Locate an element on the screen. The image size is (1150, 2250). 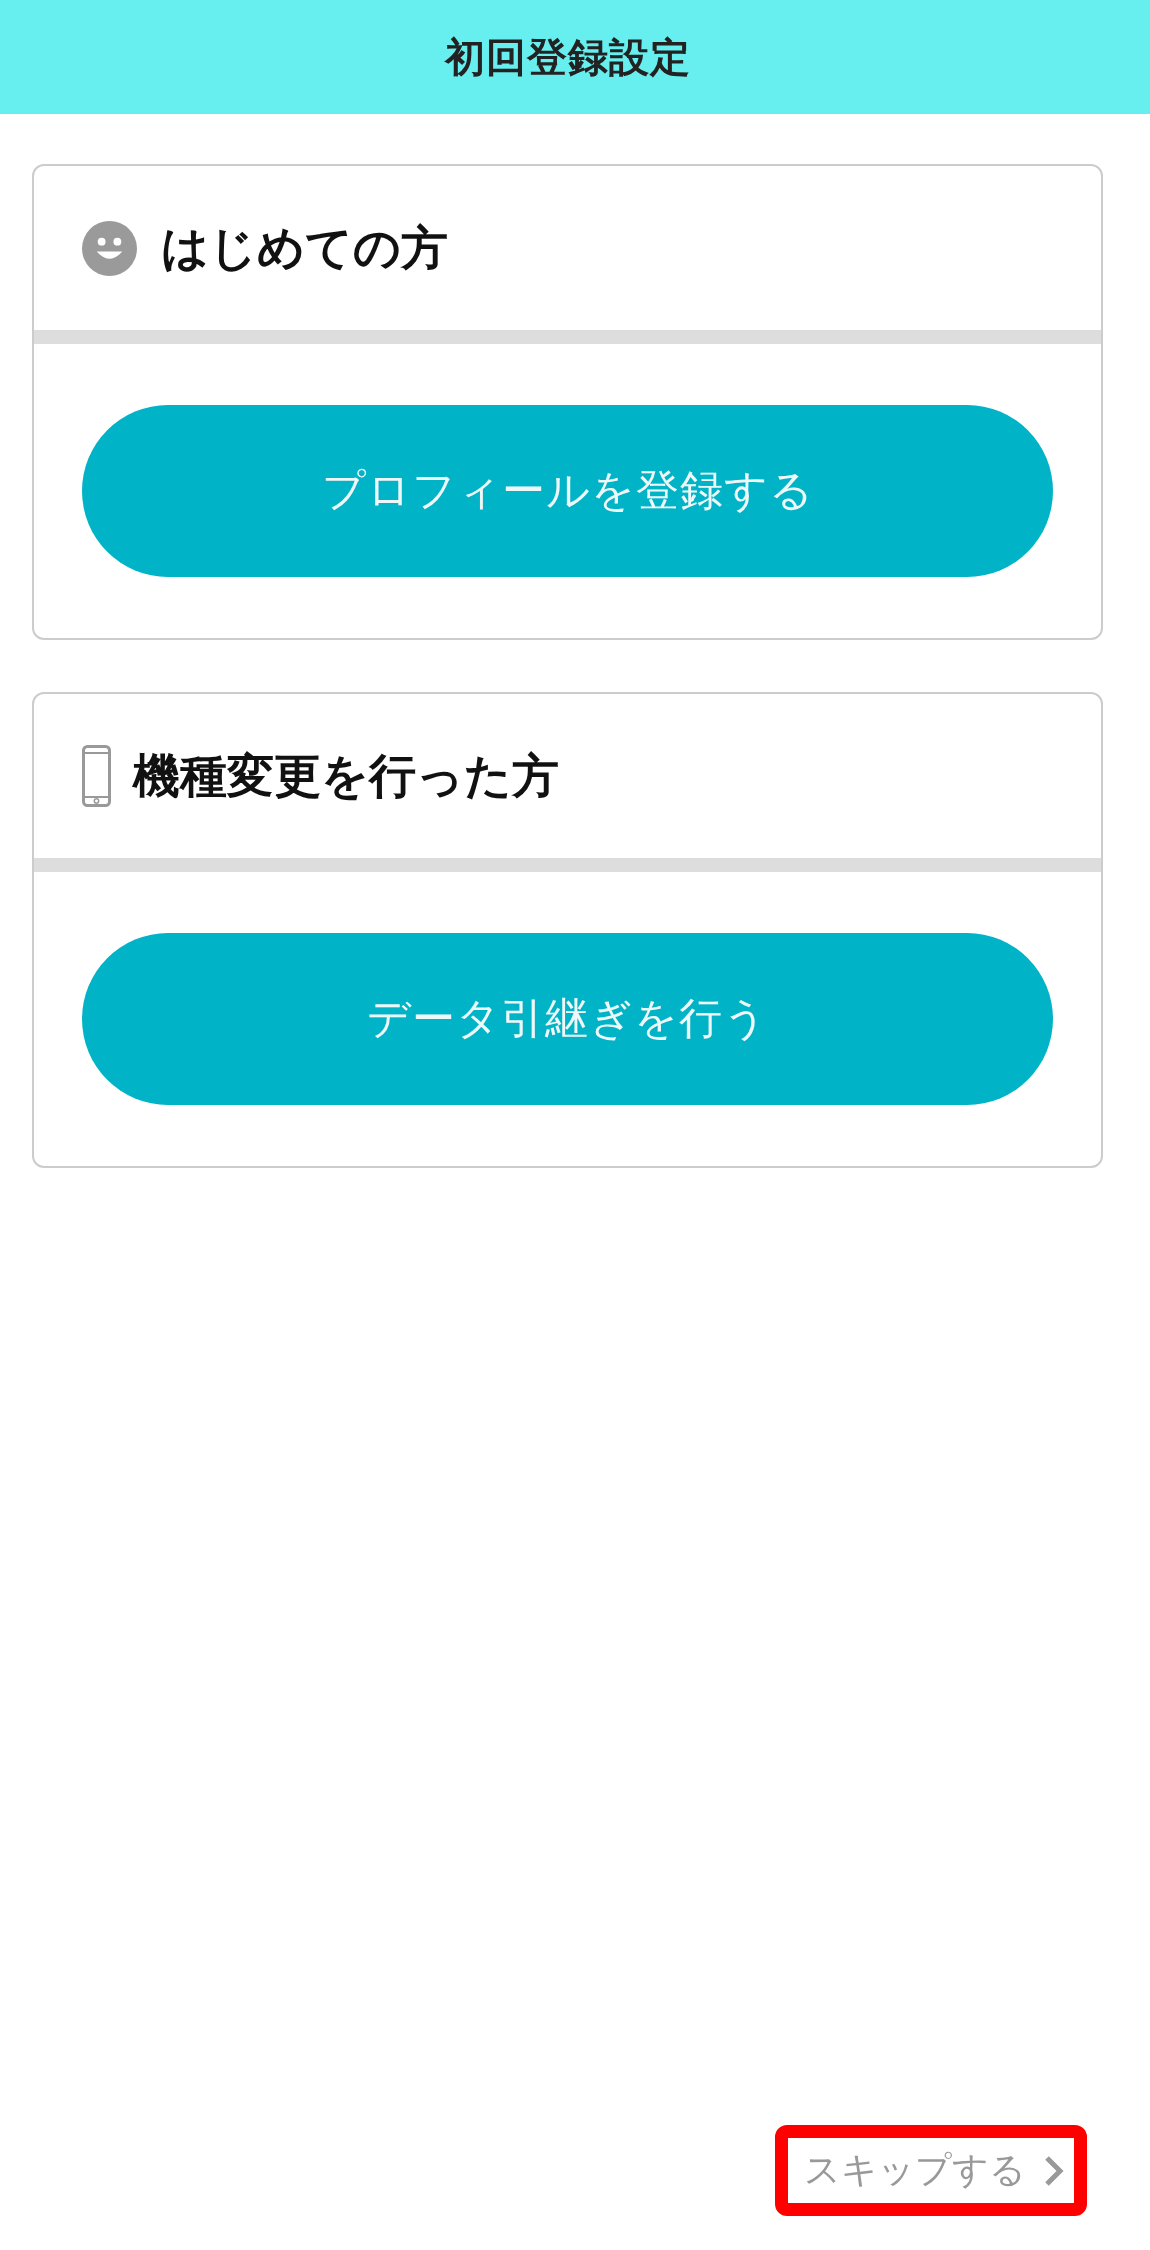
phone-icon is located at coordinates (96, 776).